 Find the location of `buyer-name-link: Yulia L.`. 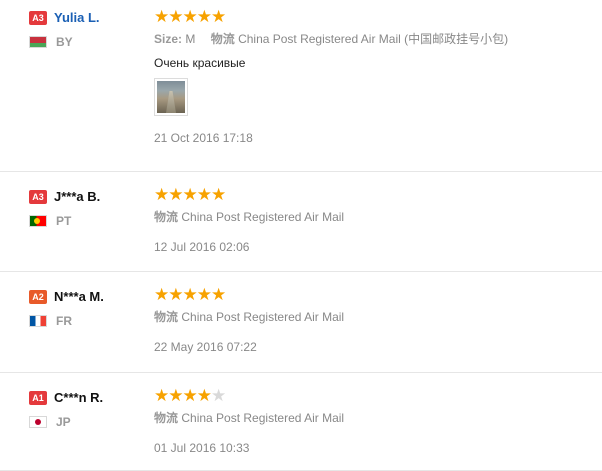

buyer-name-link: Yulia L. is located at coordinates (77, 17).